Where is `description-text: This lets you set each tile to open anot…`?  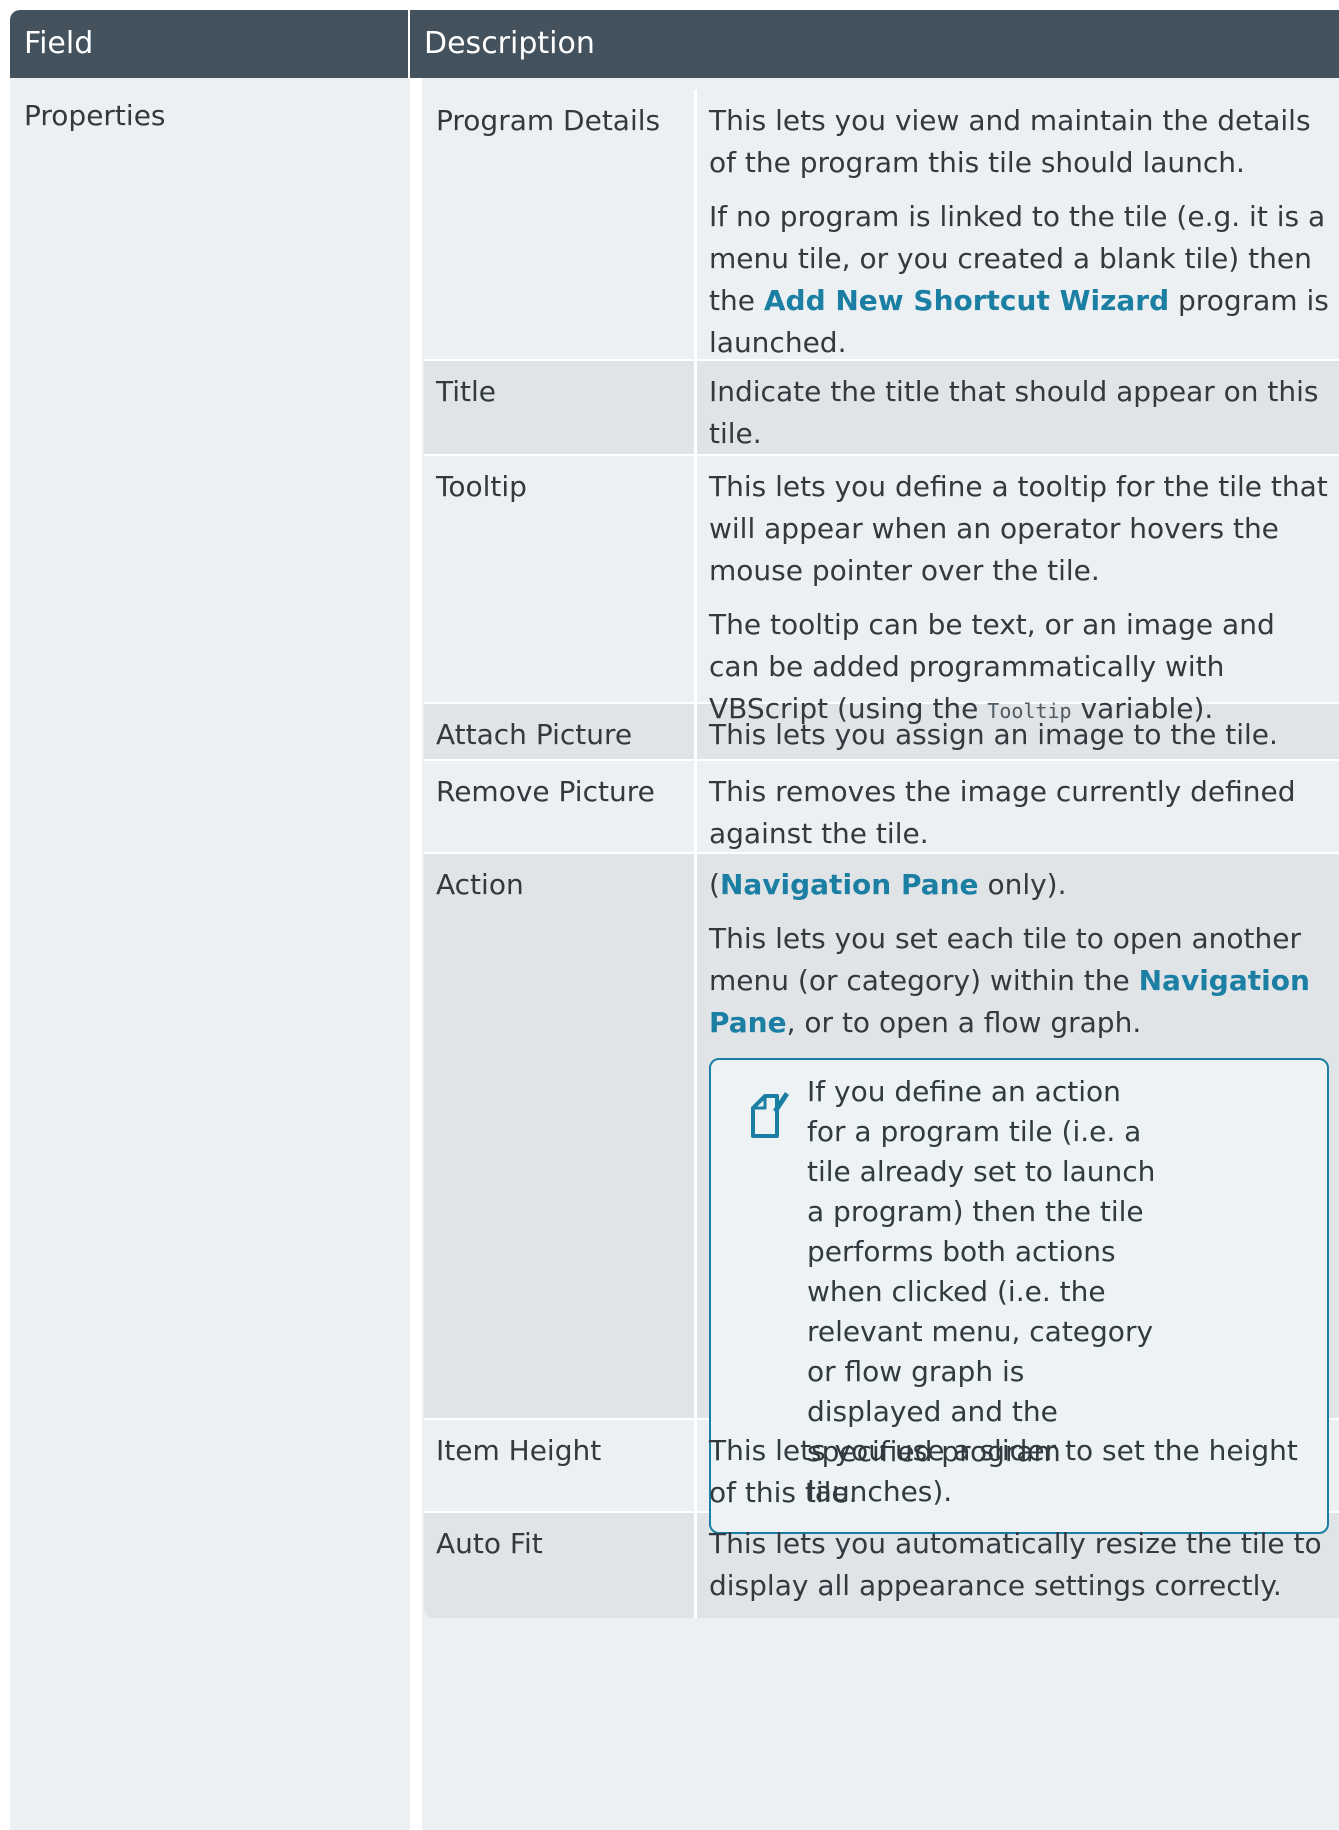
description-text: This lets you set each tile to open anot… is located at coordinates (1019, 981).